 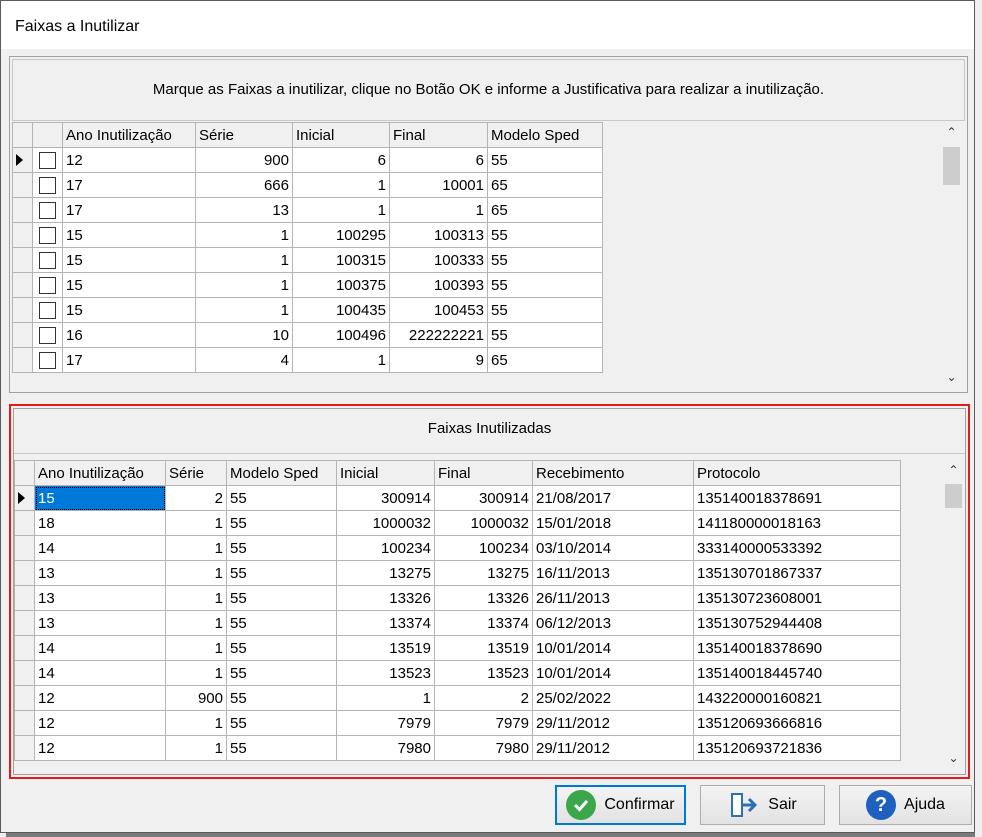 I want to click on table-row: 13 1 55 13275 13275 16/11/2013 135130701867337, so click(x=457, y=573).